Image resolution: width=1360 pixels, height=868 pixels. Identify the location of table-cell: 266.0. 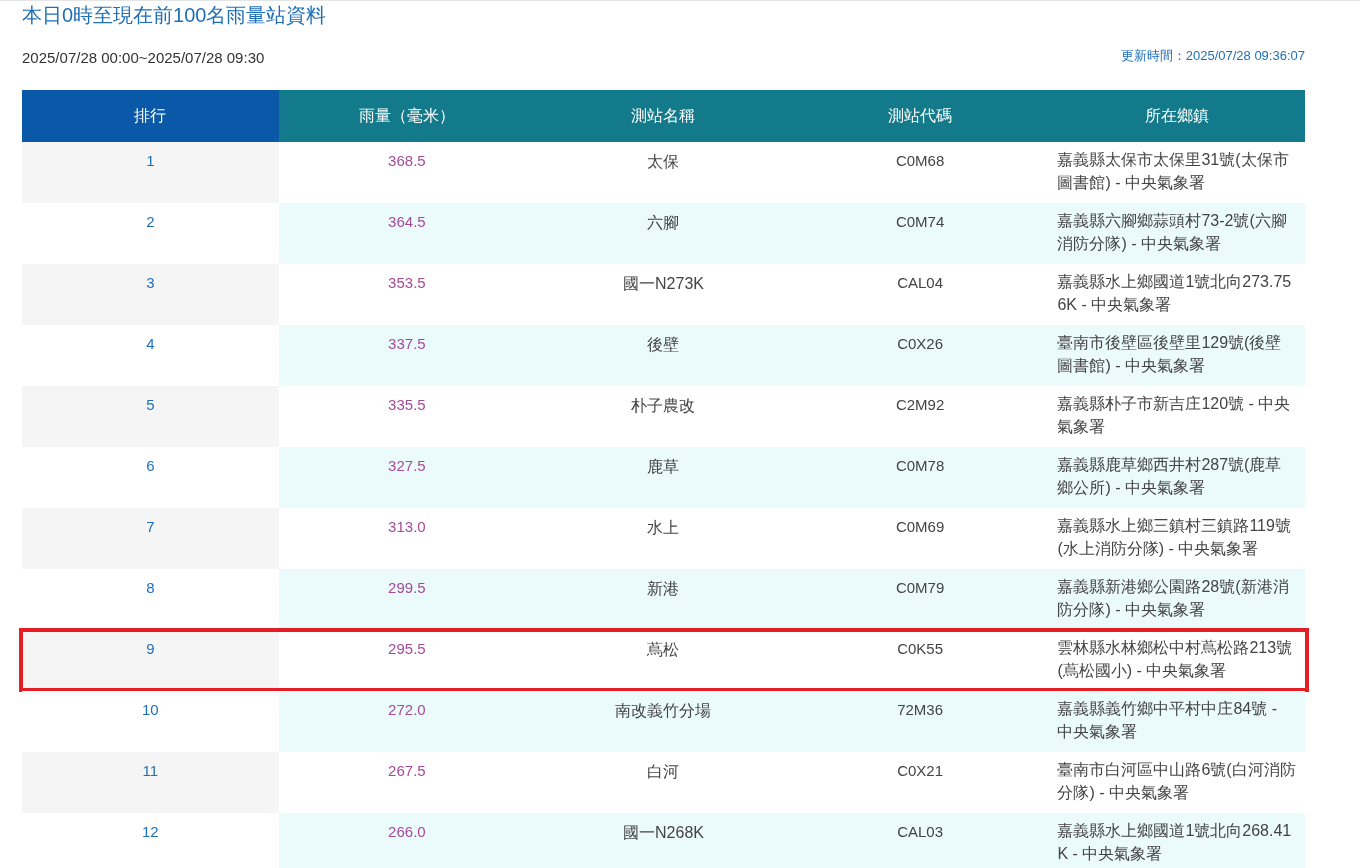
(407, 840).